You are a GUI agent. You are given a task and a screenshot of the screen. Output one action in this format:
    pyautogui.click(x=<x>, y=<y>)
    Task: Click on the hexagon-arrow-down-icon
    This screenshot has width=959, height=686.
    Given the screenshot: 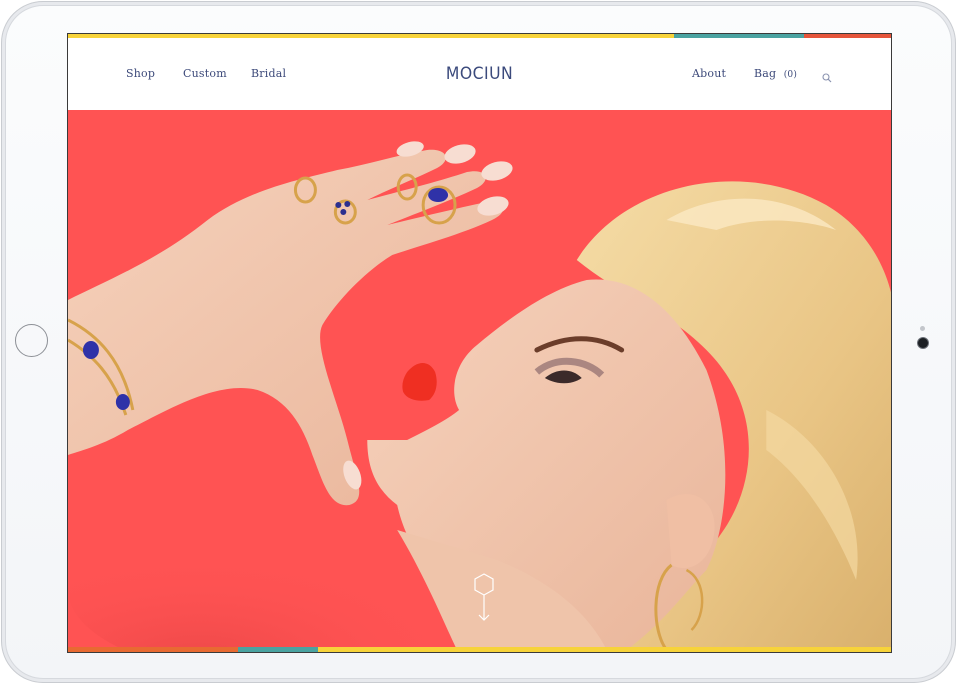 What is the action you would take?
    pyautogui.click(x=484, y=598)
    